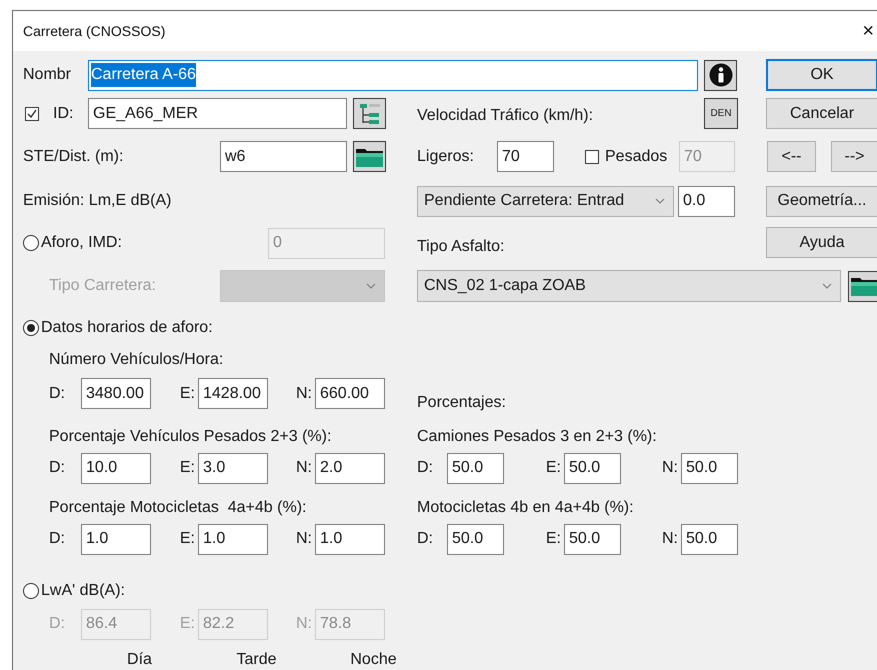 The width and height of the screenshot is (877, 670). Describe the element at coordinates (629, 286) in the screenshot. I see `dropdown: CNS_02 1-capa ZOAB` at that location.